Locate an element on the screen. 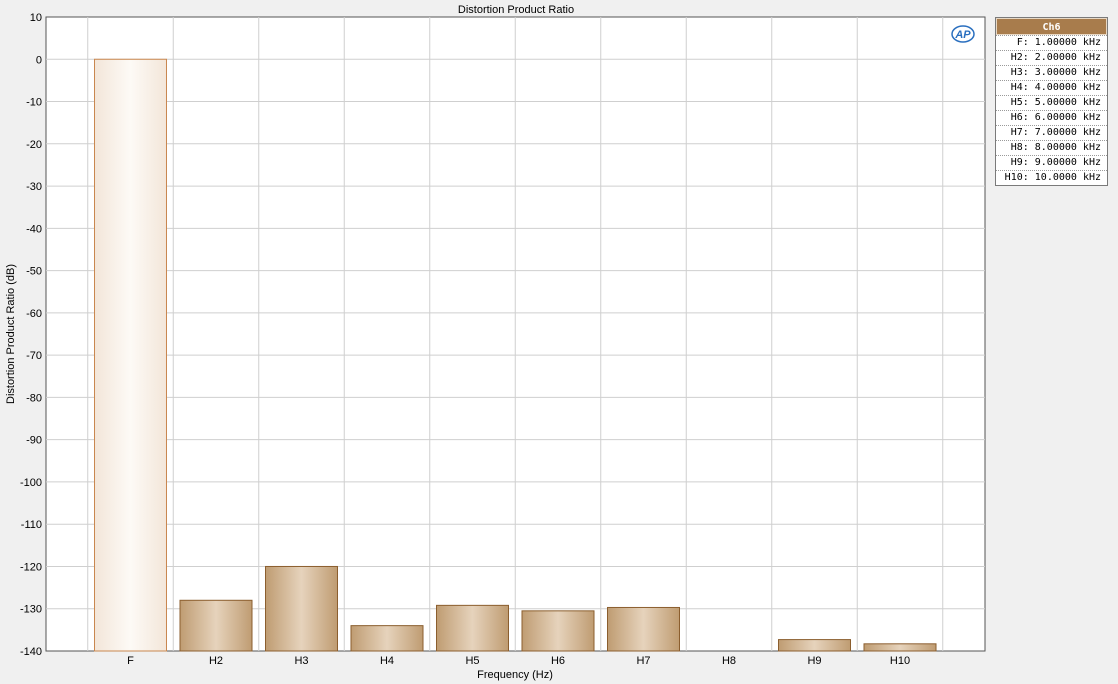 The height and width of the screenshot is (684, 1118). chart-title: Distortion Product Ratio is located at coordinates (516, 10).